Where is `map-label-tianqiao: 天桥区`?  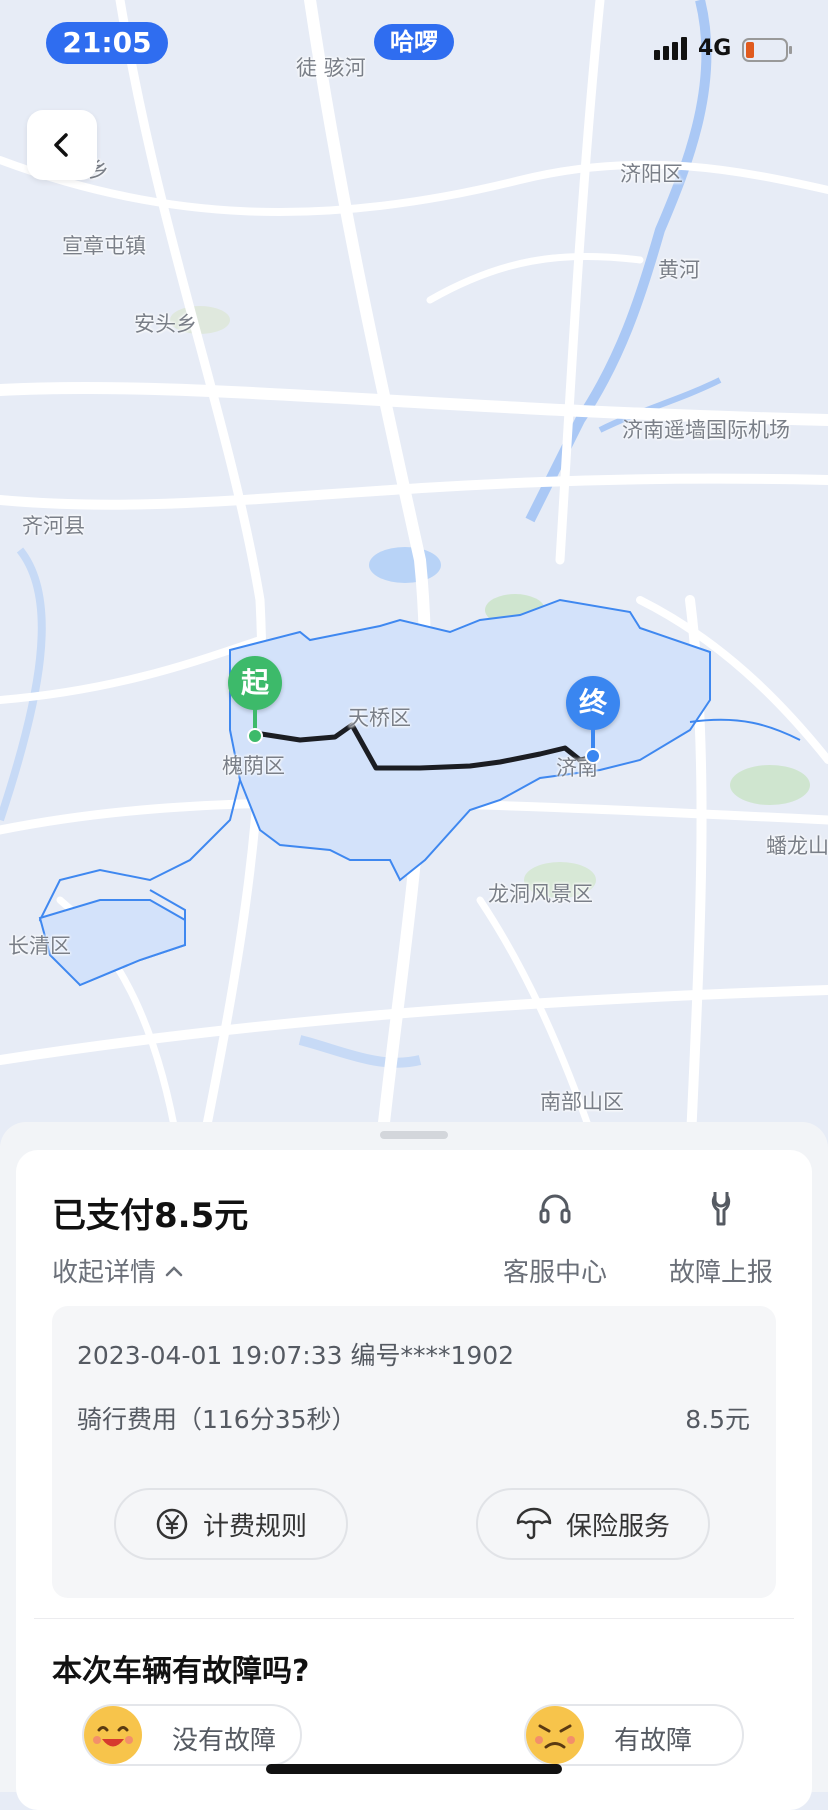
map-label-tianqiao: 天桥区 is located at coordinates (379, 718).